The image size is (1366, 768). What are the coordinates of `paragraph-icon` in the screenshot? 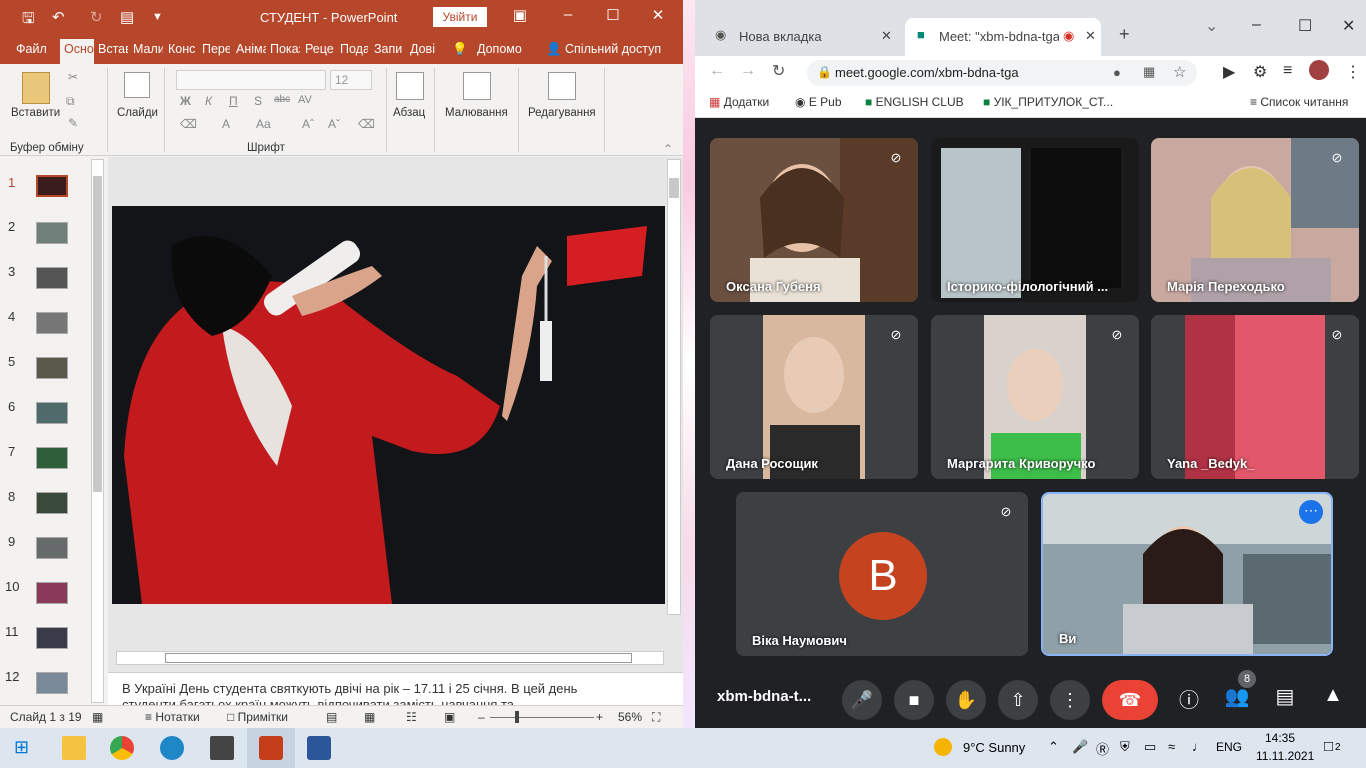 It's located at (410, 86).